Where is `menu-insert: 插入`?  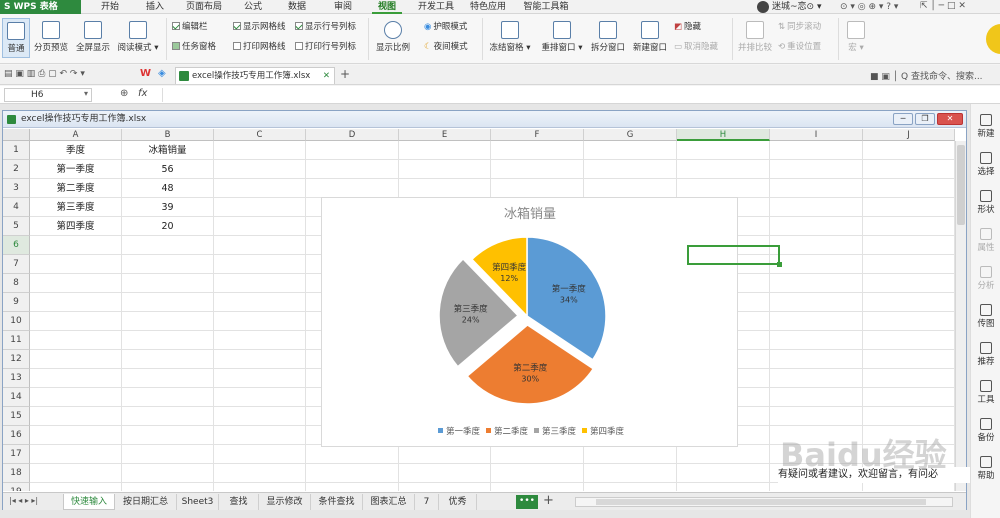
menu-insert: 插入 is located at coordinates (155, 7).